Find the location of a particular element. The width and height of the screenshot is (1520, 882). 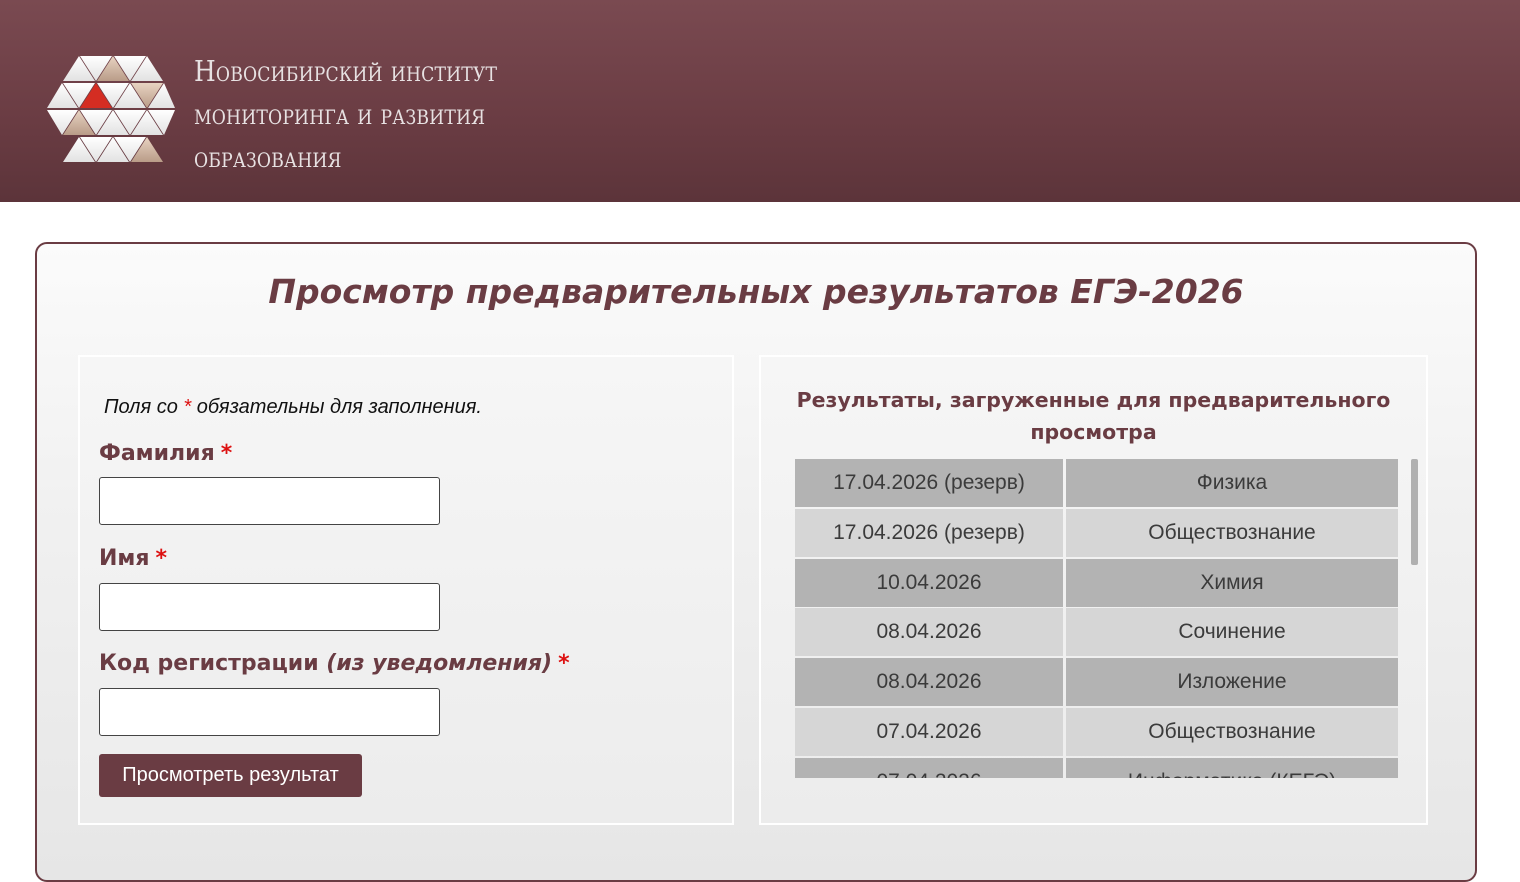

results-row: 10.04.2026 Химия is located at coordinates (1096, 584).